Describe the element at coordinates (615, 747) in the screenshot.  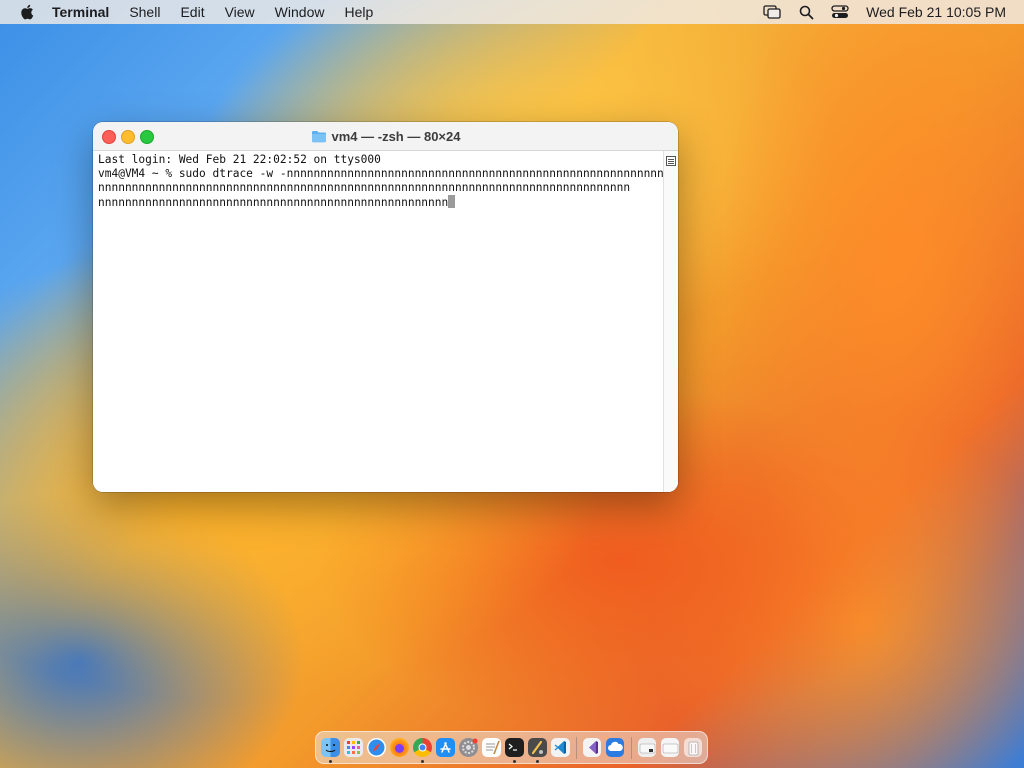
I see `cloud-icon` at that location.